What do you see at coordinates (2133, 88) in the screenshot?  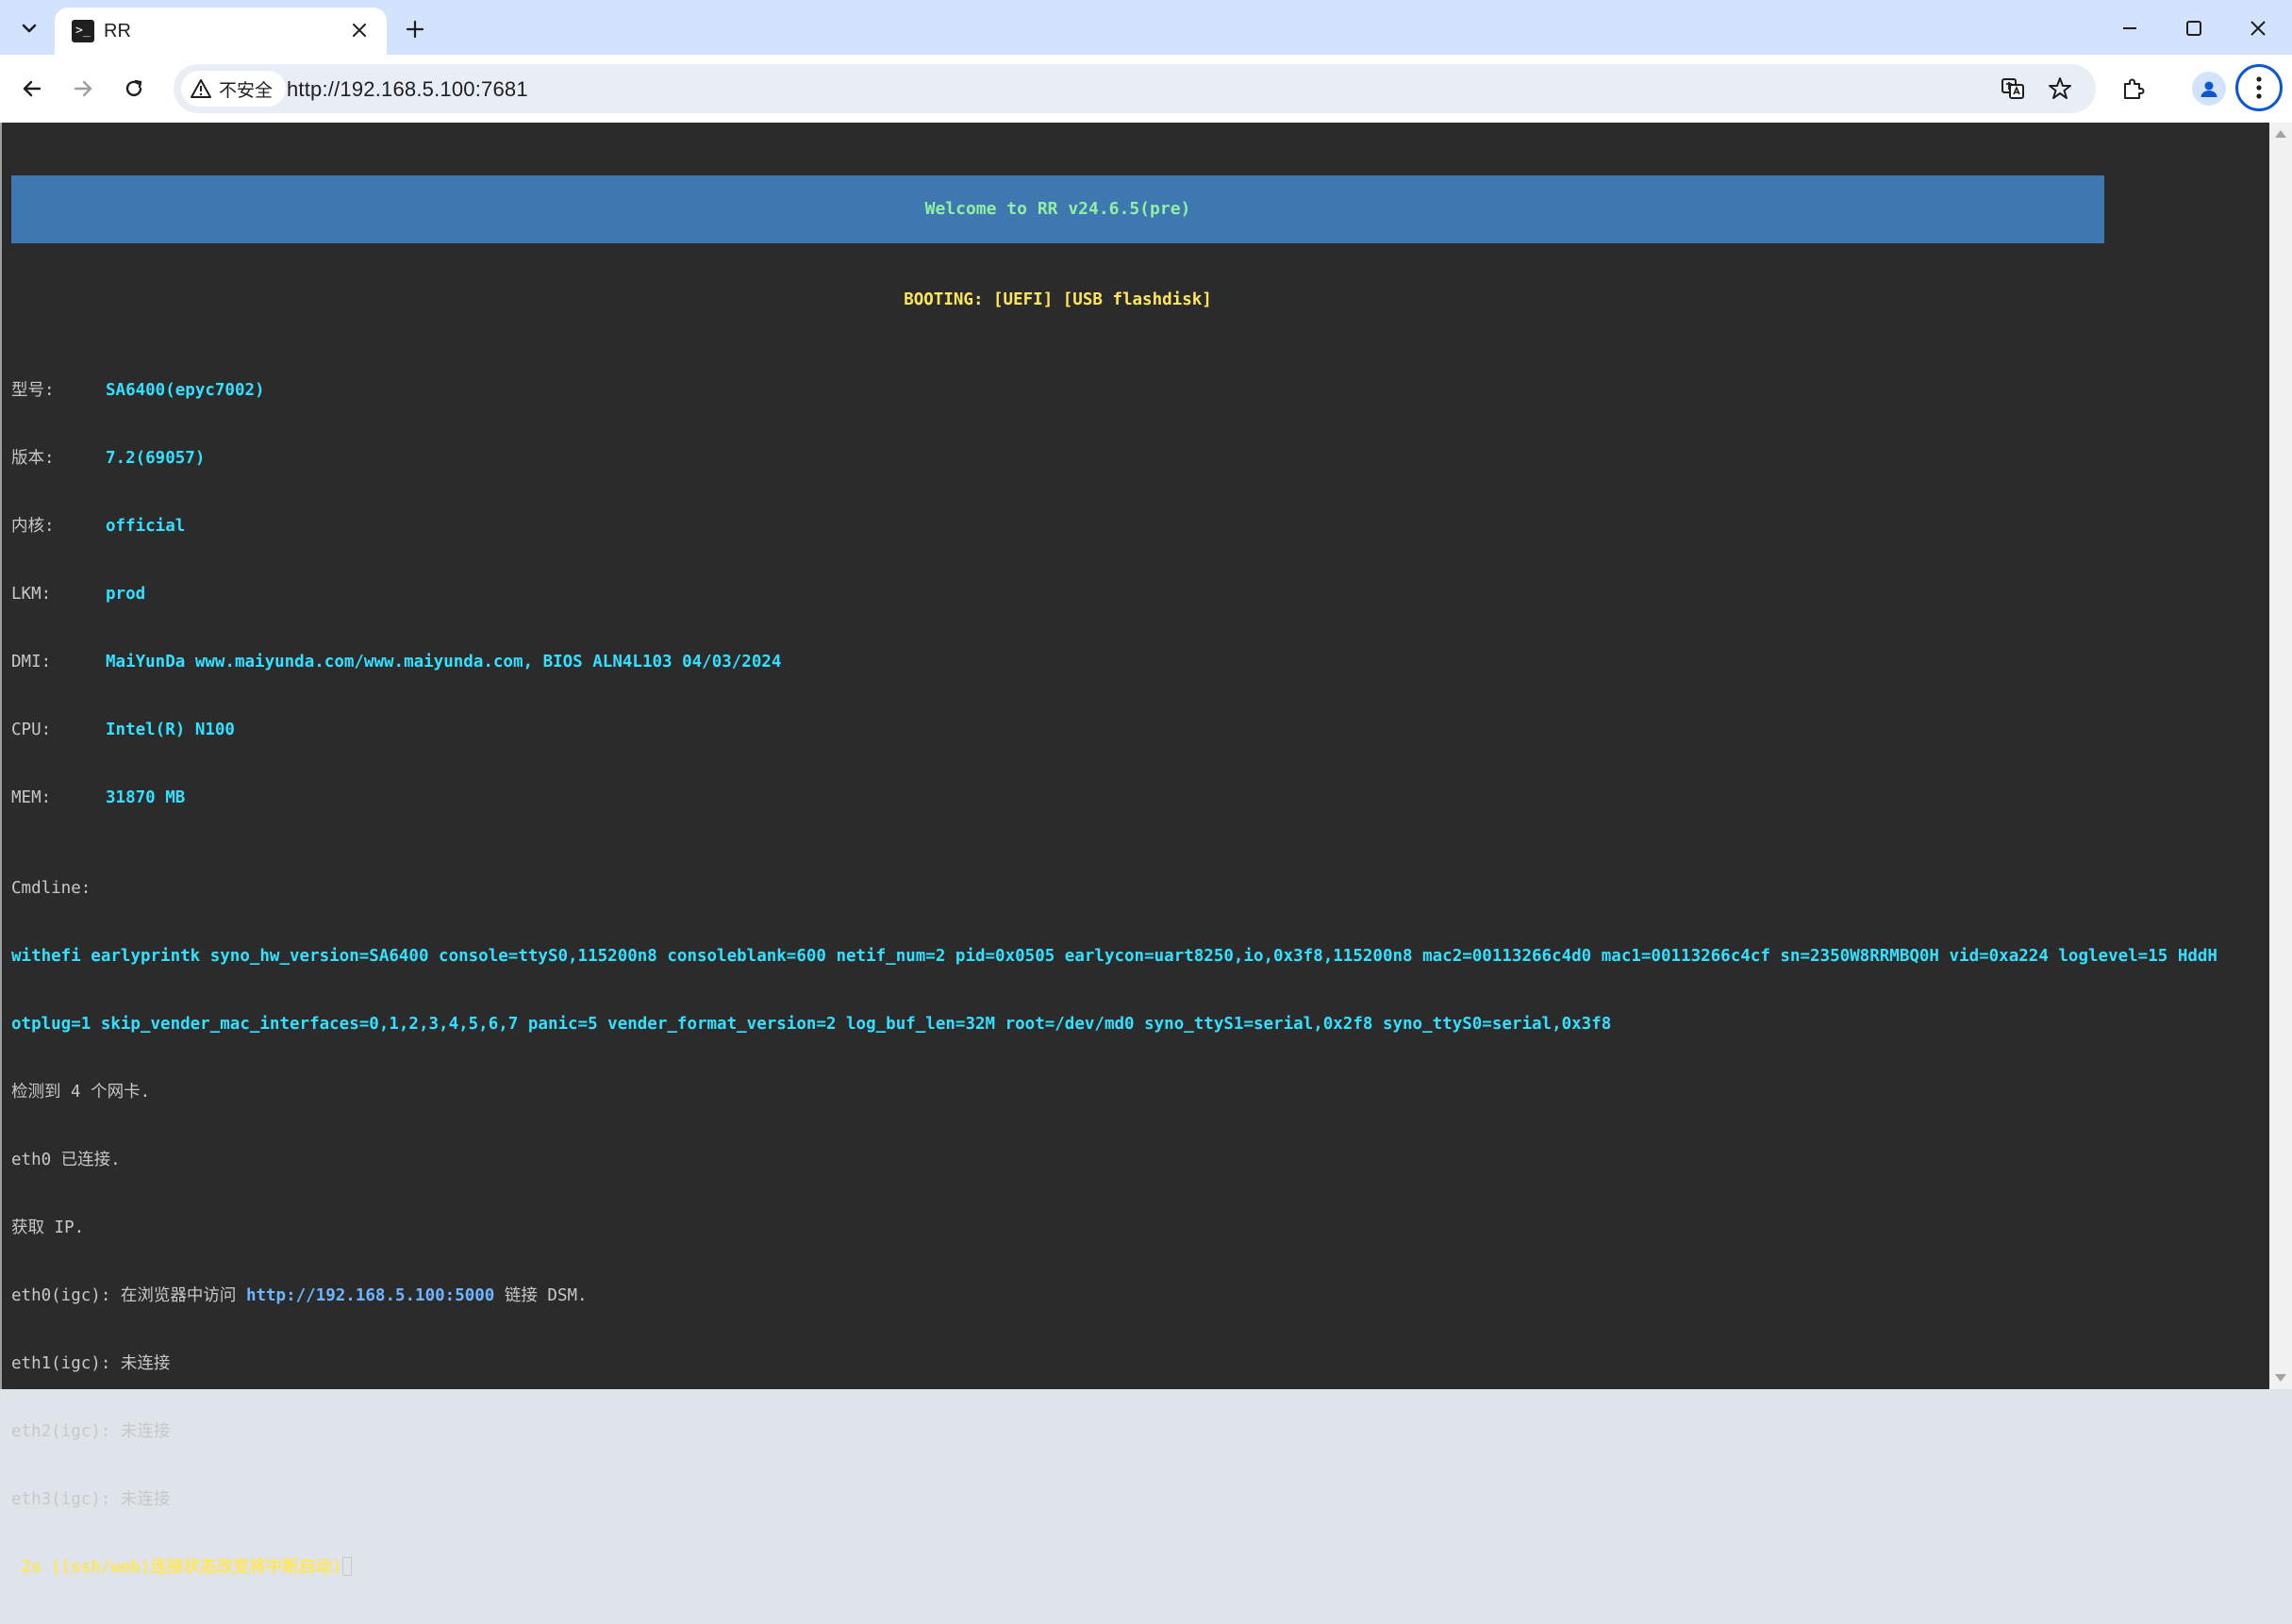 I see `extensions-puzzle-icon` at bounding box center [2133, 88].